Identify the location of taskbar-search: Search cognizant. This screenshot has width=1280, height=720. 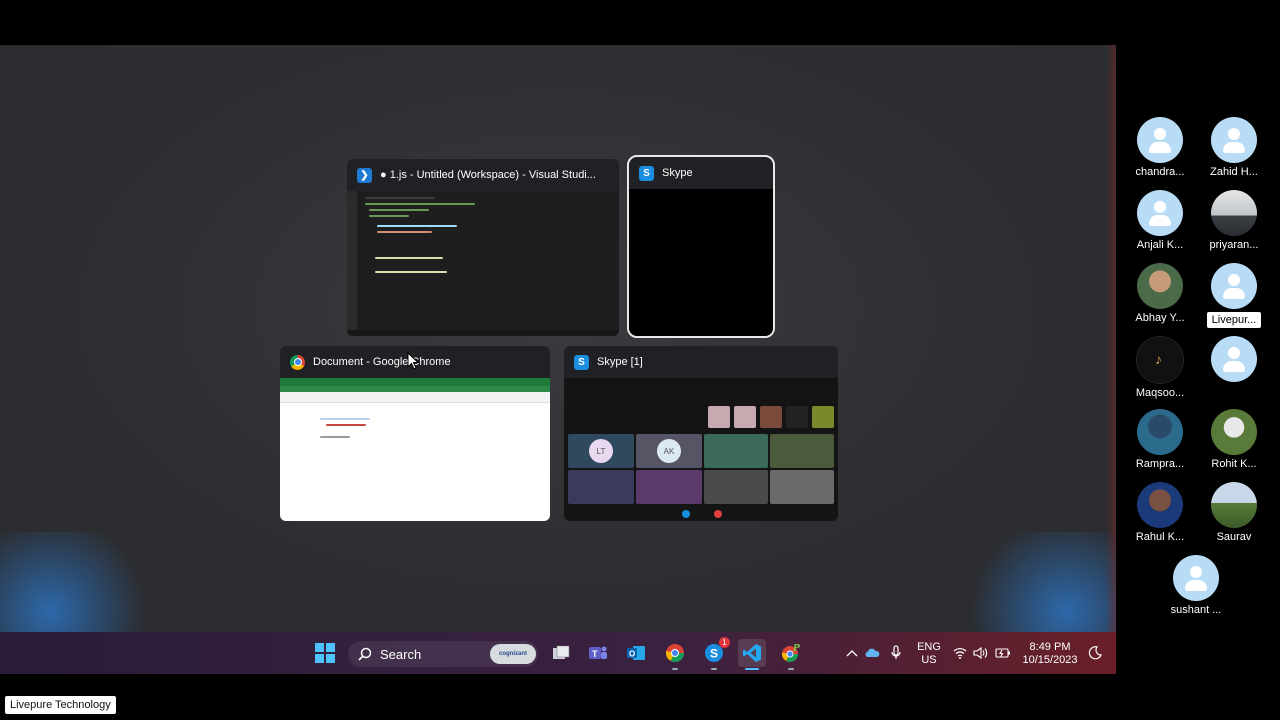
(443, 654).